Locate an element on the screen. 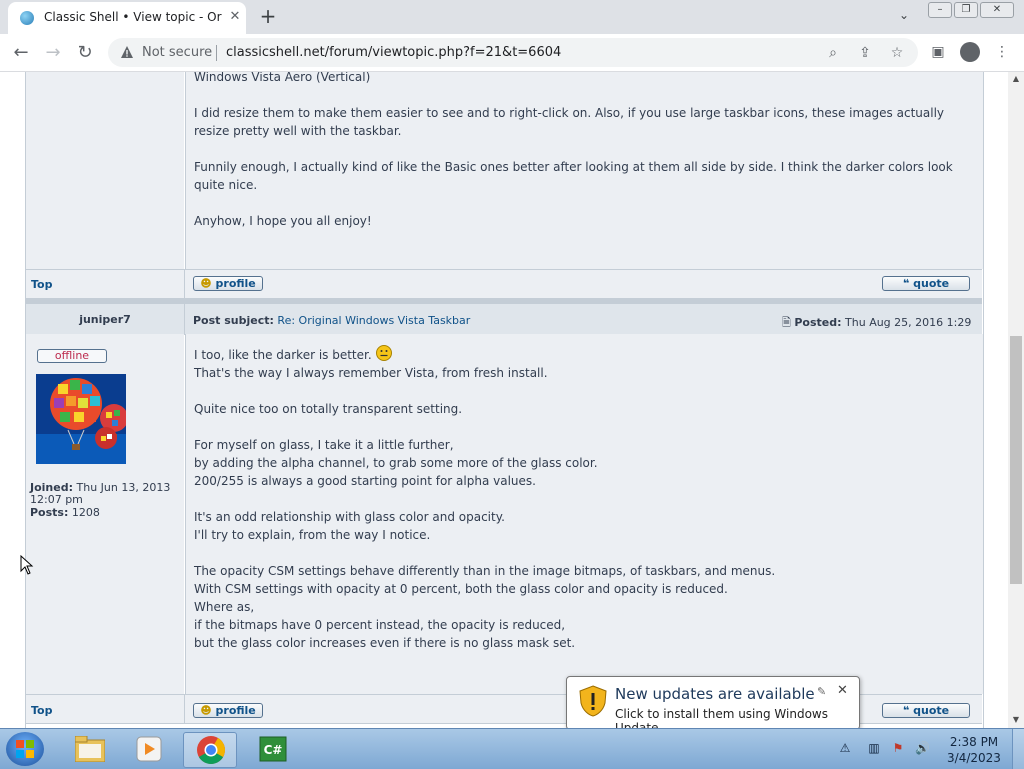  tab-search-chevron-icon: ⌄ is located at coordinates (904, 17).